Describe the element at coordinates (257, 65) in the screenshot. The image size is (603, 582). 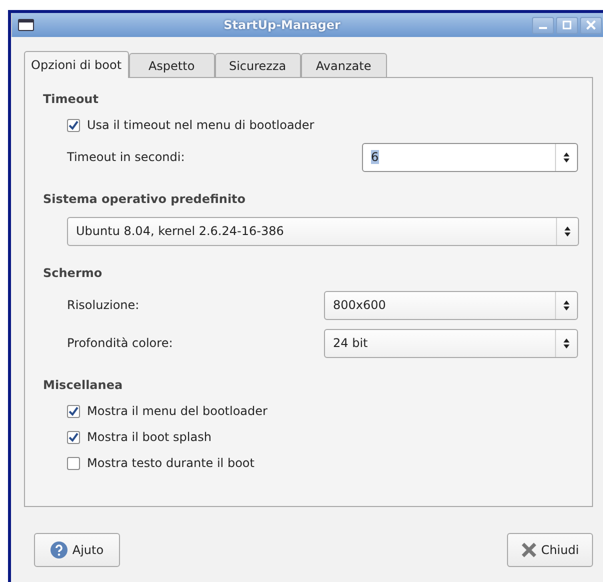
I see `tab: Sicurezza` at that location.